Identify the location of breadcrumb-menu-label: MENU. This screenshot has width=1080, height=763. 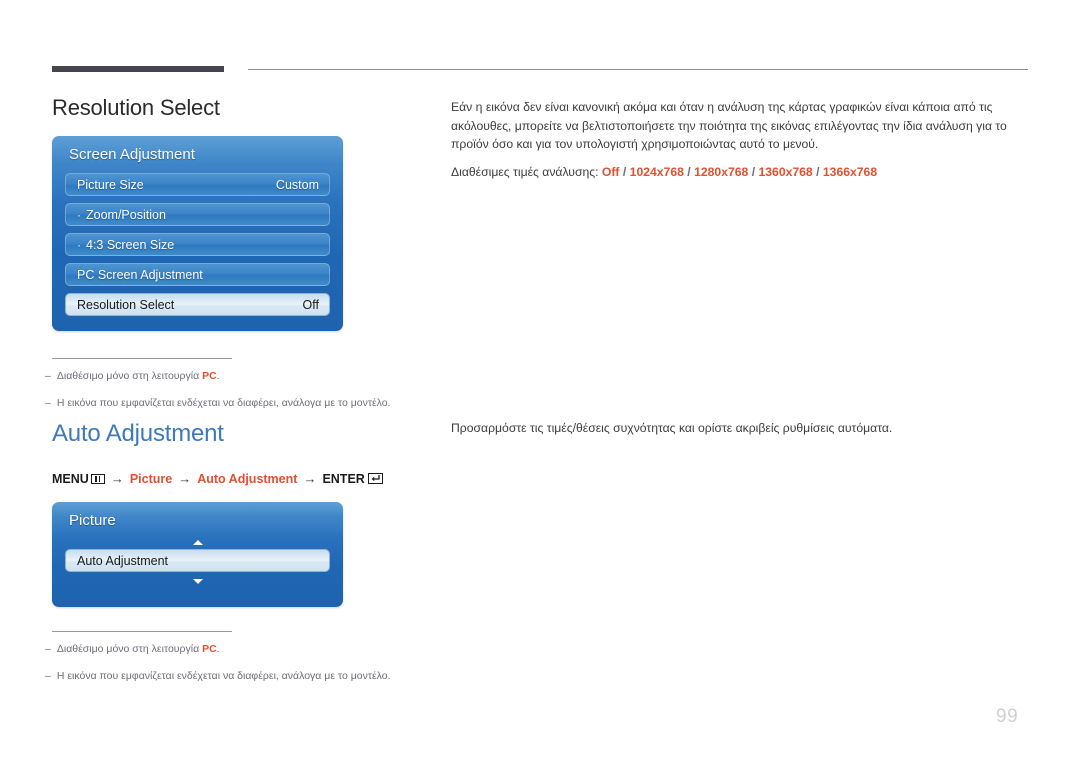
(70, 478).